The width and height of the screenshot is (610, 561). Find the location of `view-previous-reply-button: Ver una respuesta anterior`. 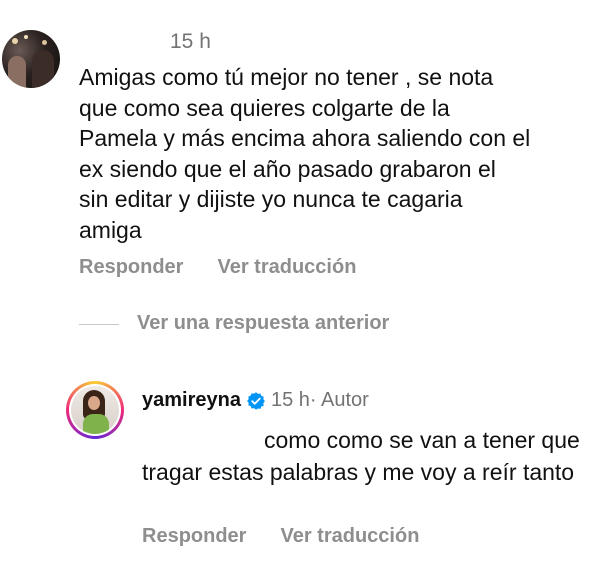

view-previous-reply-button: Ver una respuesta anterior is located at coordinates (263, 323).